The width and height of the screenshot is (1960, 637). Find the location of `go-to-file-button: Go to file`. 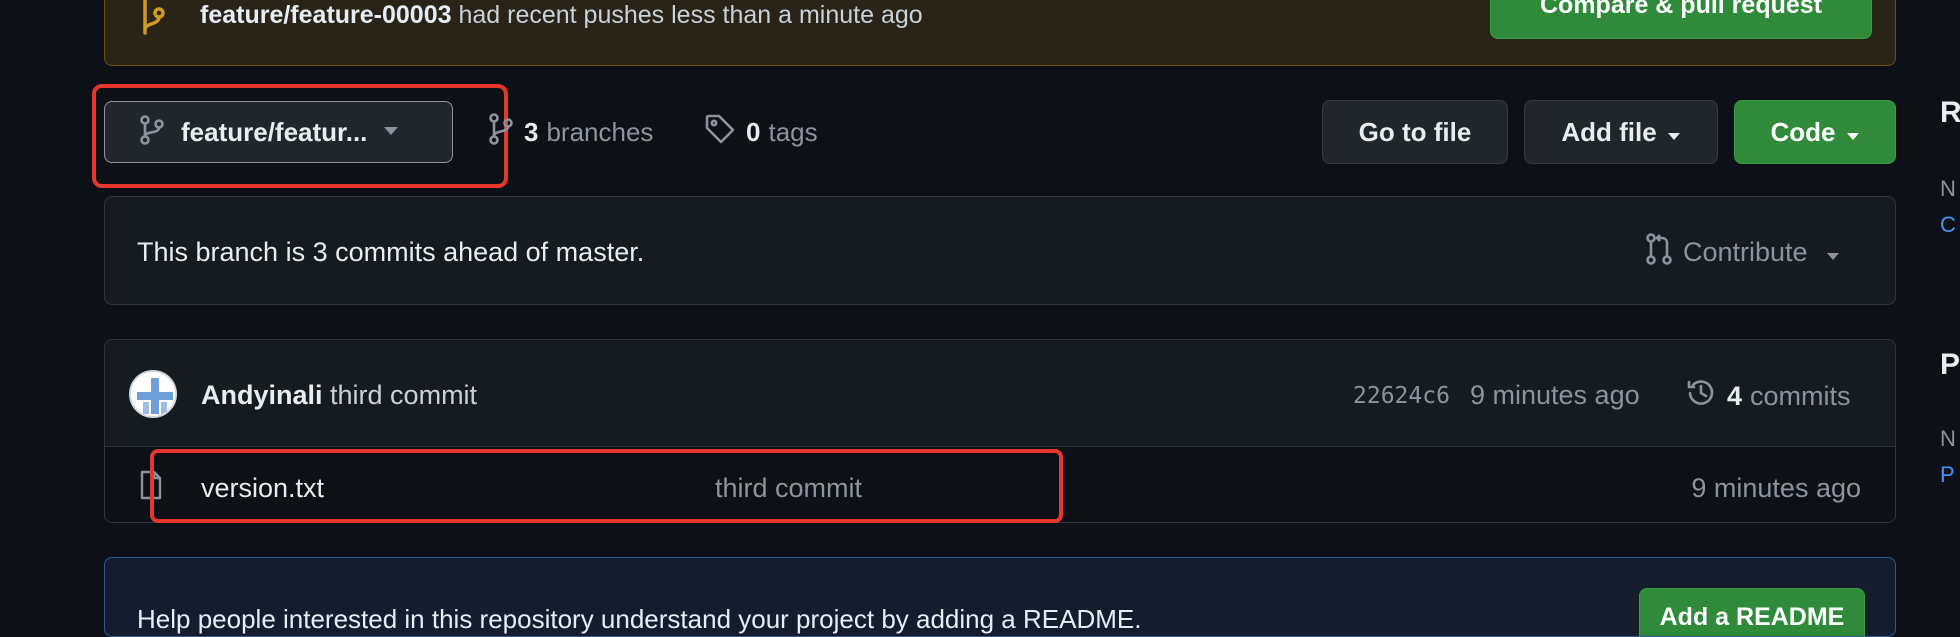

go-to-file-button: Go to file is located at coordinates (1415, 132).